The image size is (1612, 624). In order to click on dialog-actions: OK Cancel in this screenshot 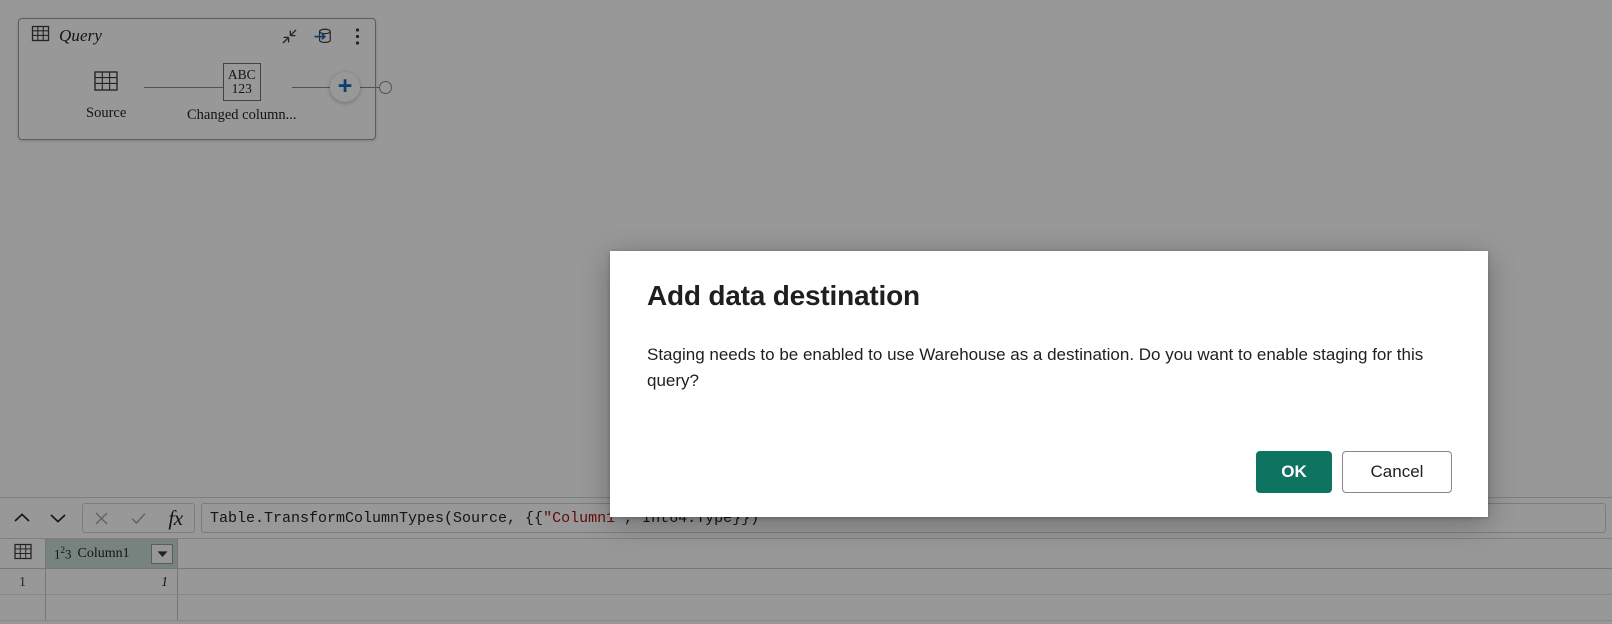, I will do `click(1049, 472)`.